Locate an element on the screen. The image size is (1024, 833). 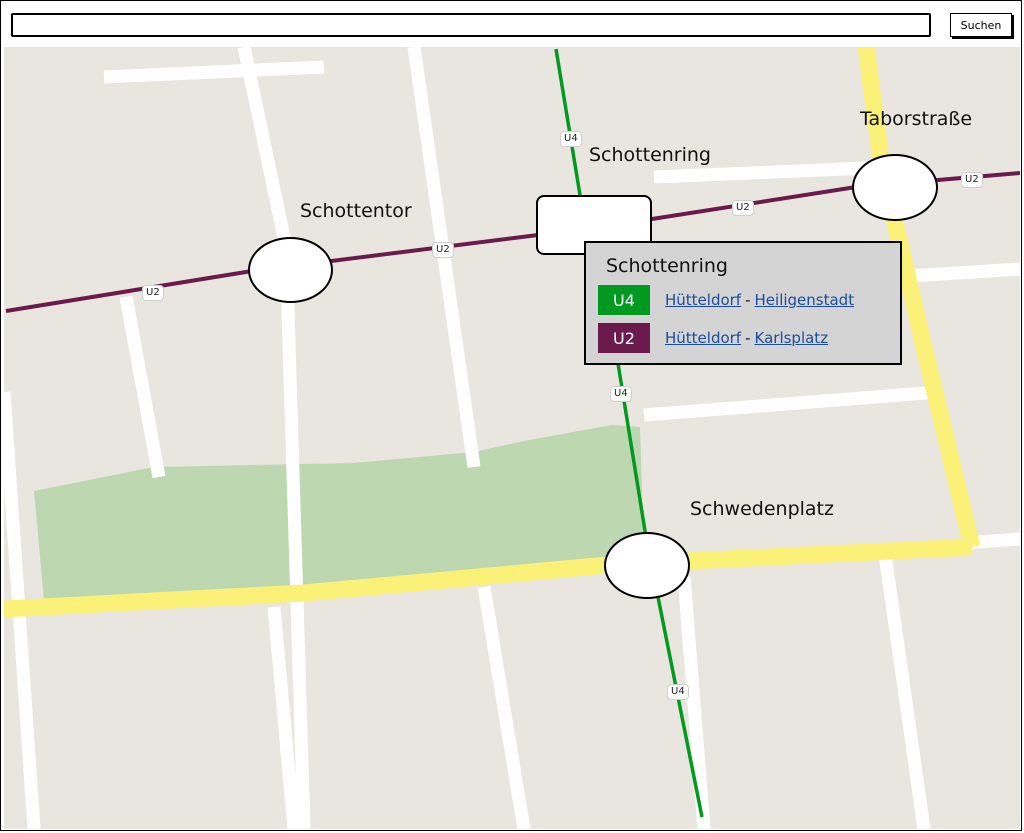
station-marker-schottentor is located at coordinates (290, 270).